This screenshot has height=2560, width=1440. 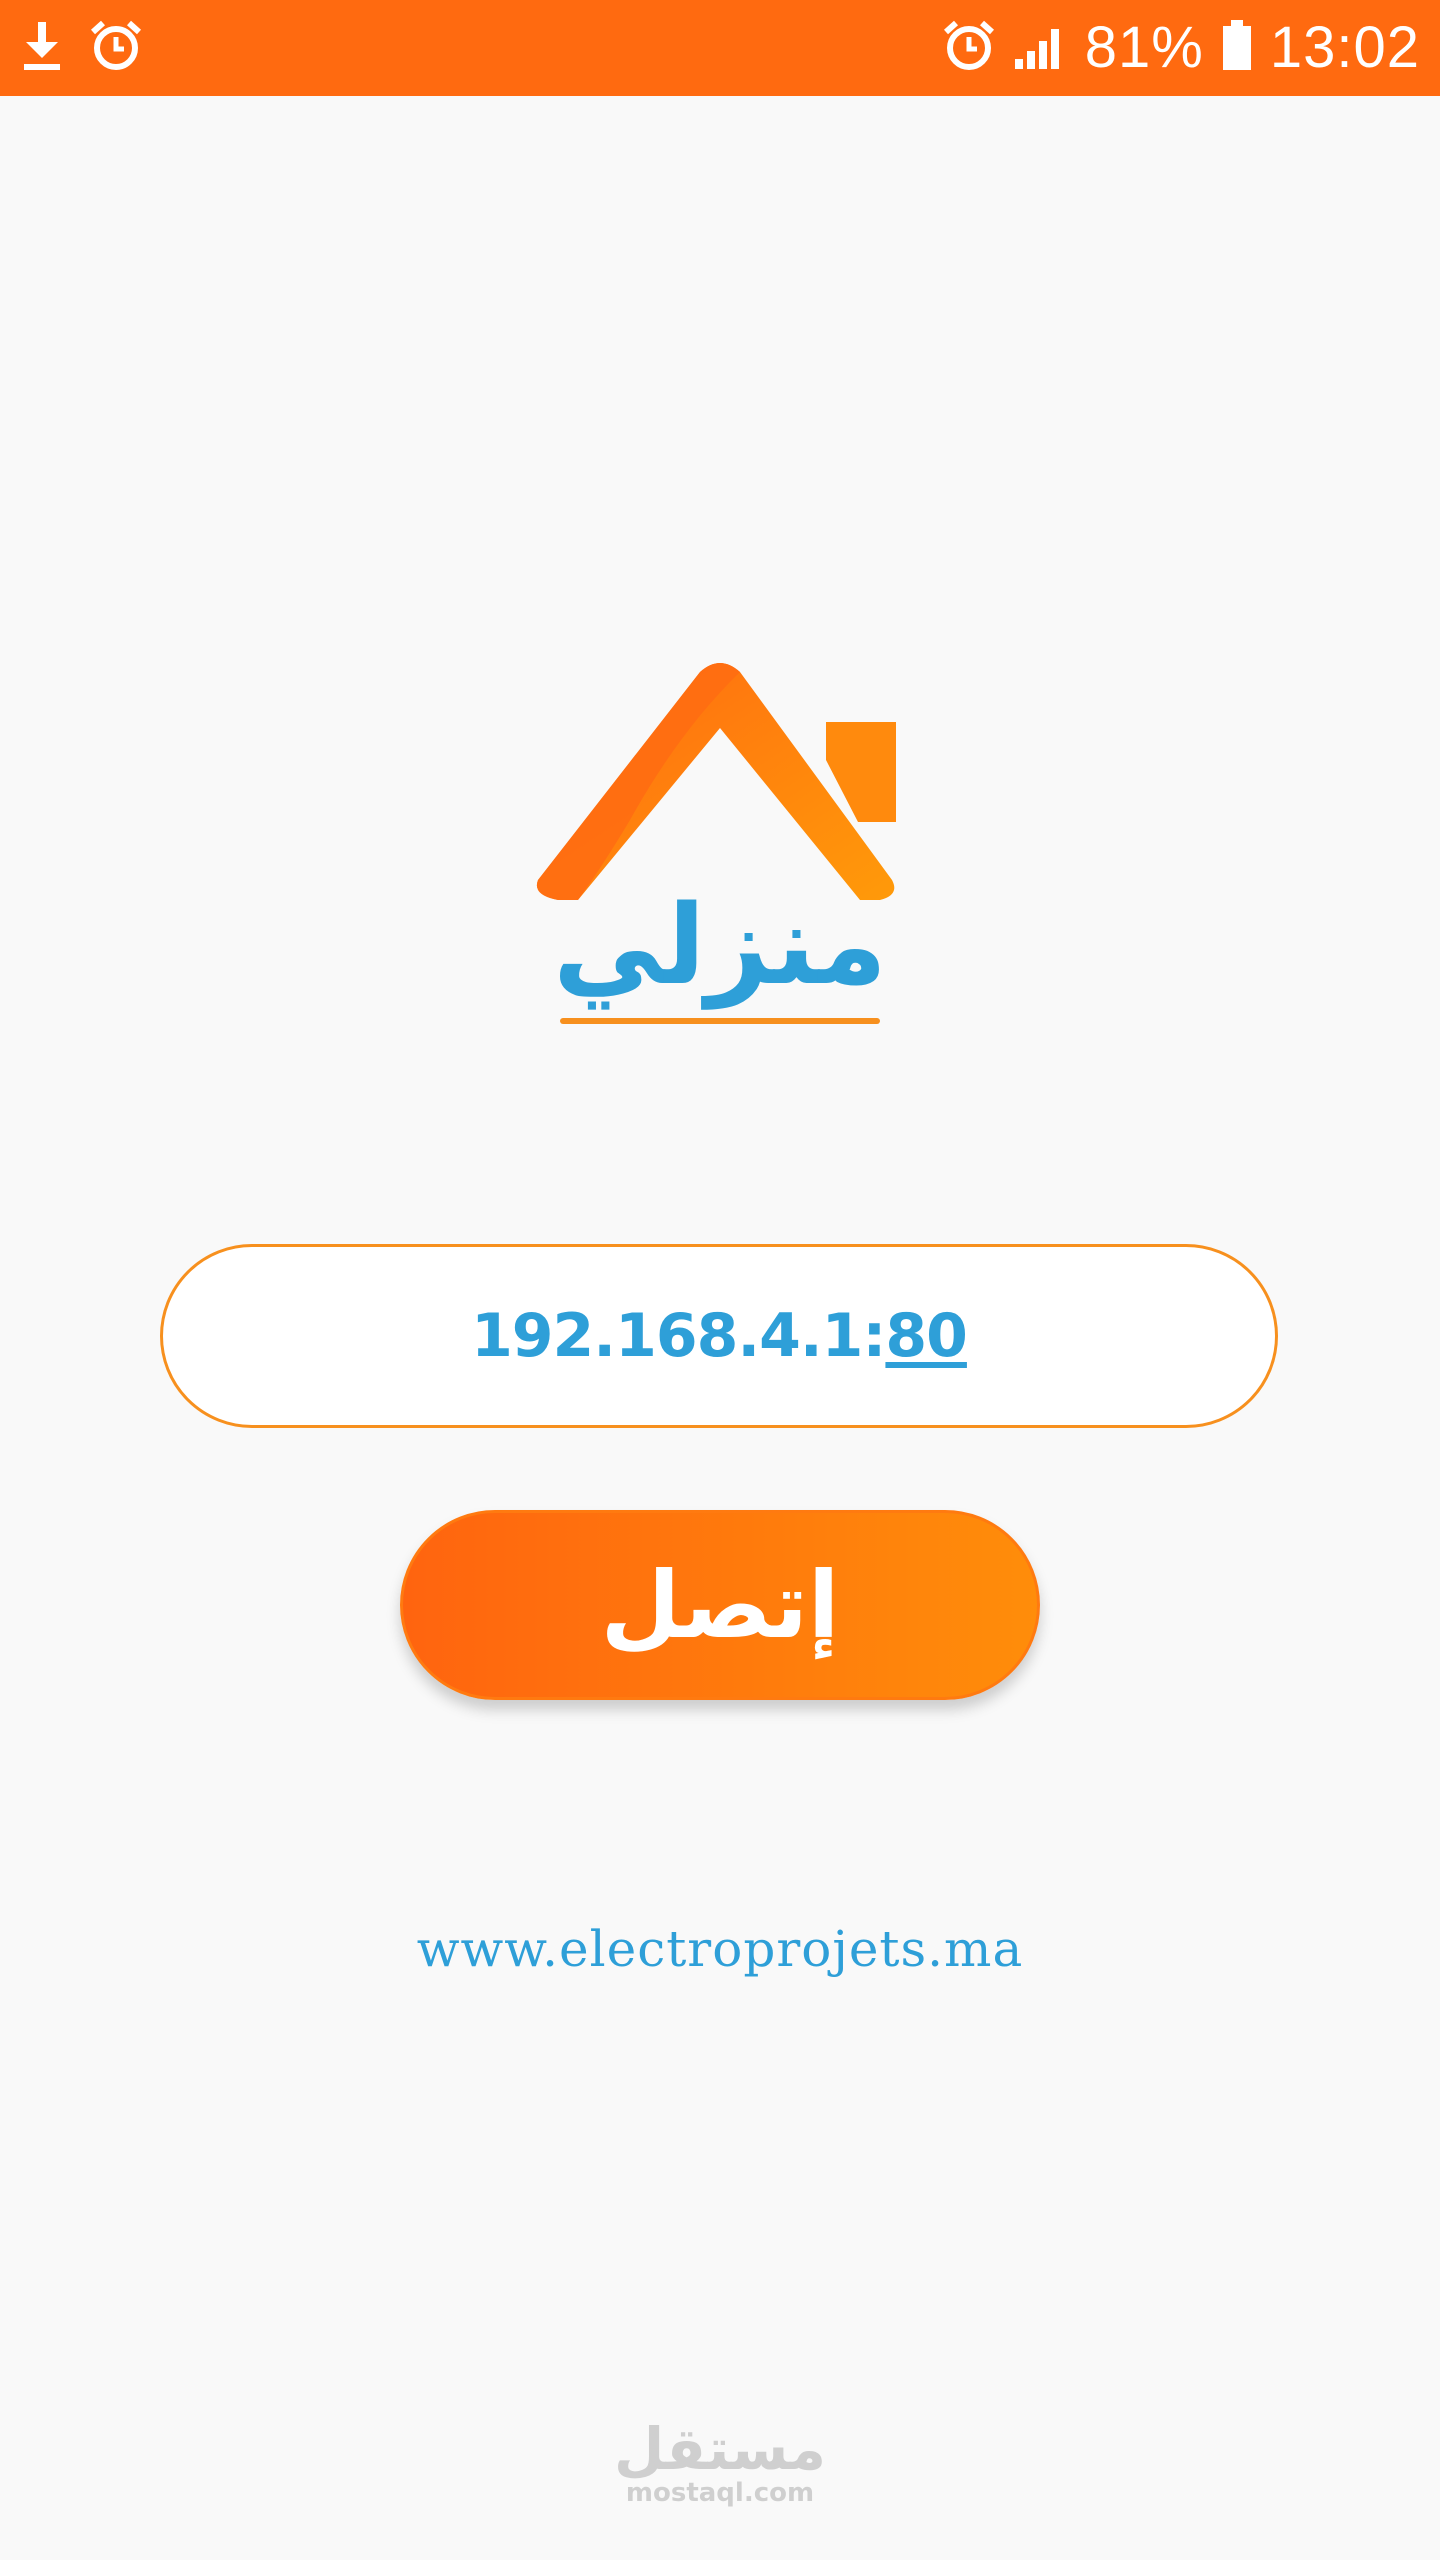 I want to click on status-left, so click(x=94, y=48).